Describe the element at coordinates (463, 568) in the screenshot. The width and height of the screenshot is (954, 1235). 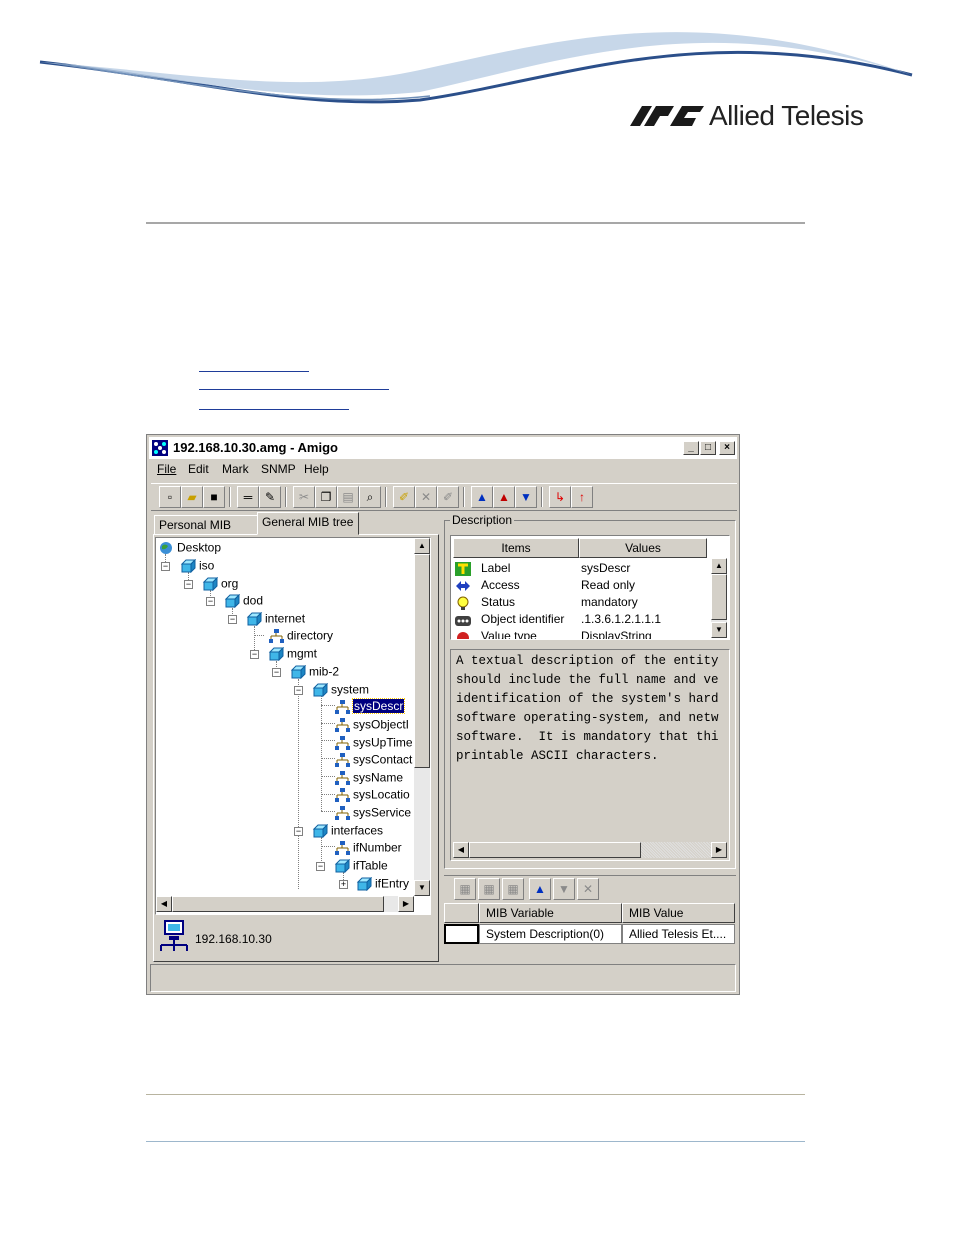
I see `label-icon` at that location.